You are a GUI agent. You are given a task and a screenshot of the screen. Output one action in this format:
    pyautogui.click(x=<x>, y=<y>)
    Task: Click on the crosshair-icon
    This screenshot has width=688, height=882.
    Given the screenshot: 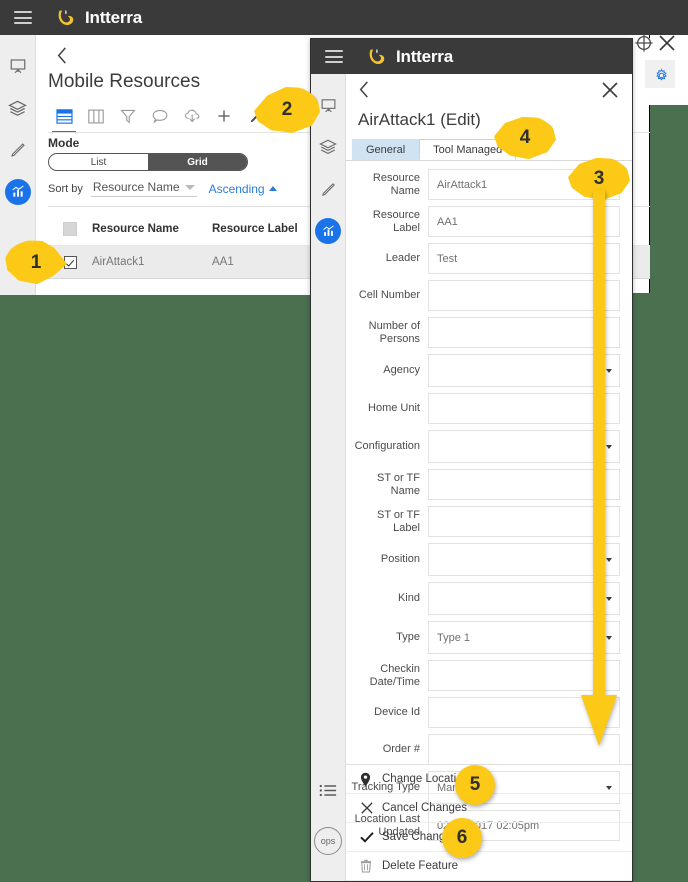 What is the action you would take?
    pyautogui.click(x=644, y=43)
    